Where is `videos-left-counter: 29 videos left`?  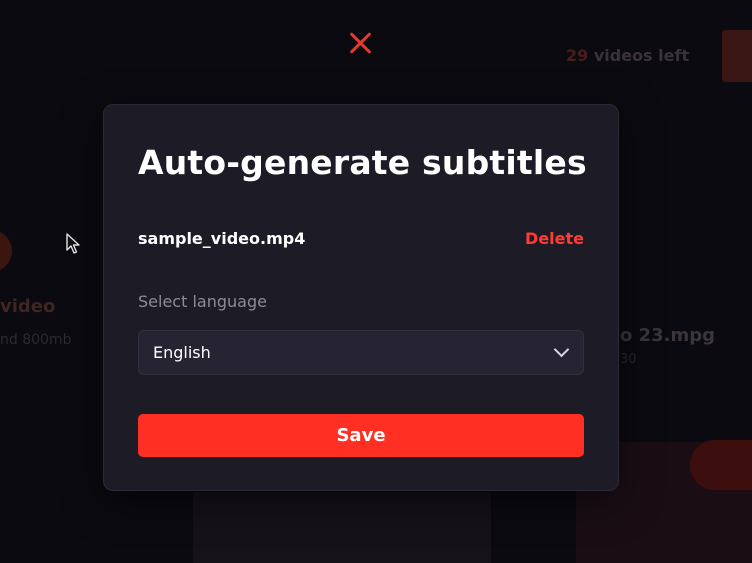
videos-left-counter: 29 videos left is located at coordinates (627, 55).